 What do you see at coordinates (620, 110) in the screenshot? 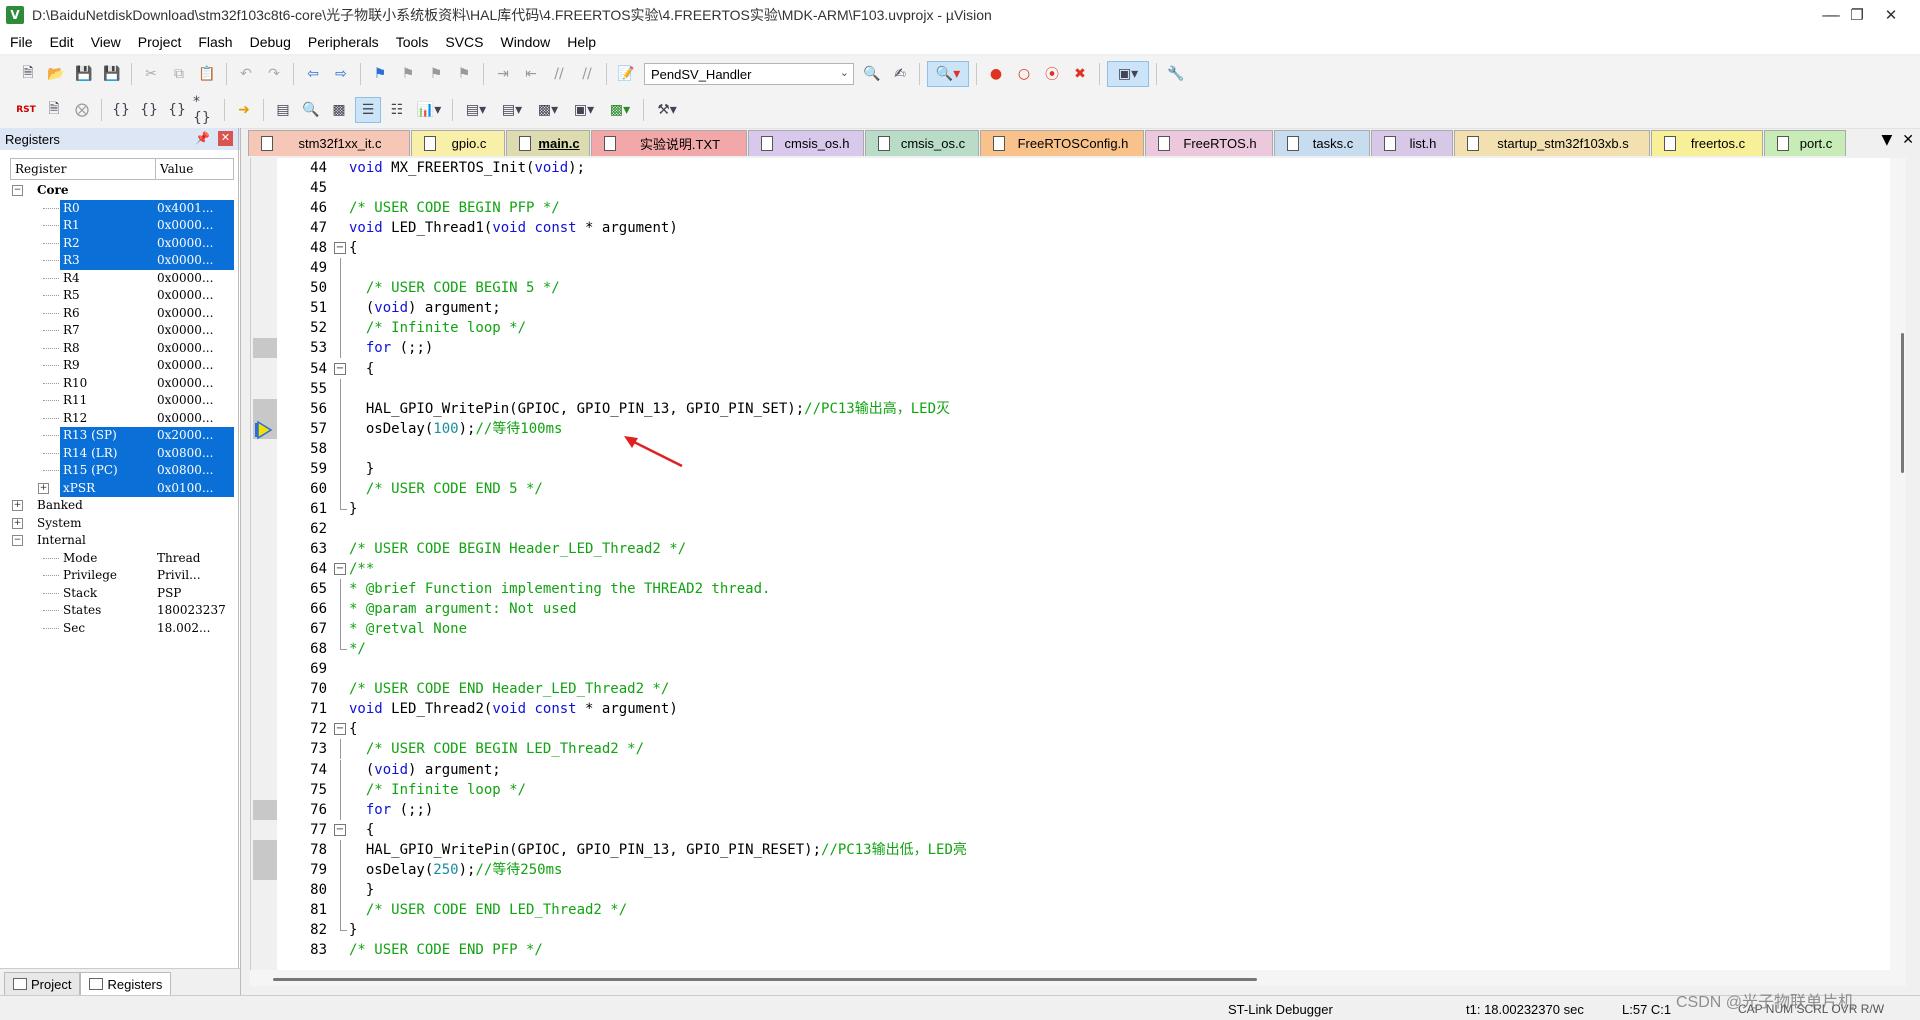
I see `system-viewer-icon: ▩▾` at bounding box center [620, 110].